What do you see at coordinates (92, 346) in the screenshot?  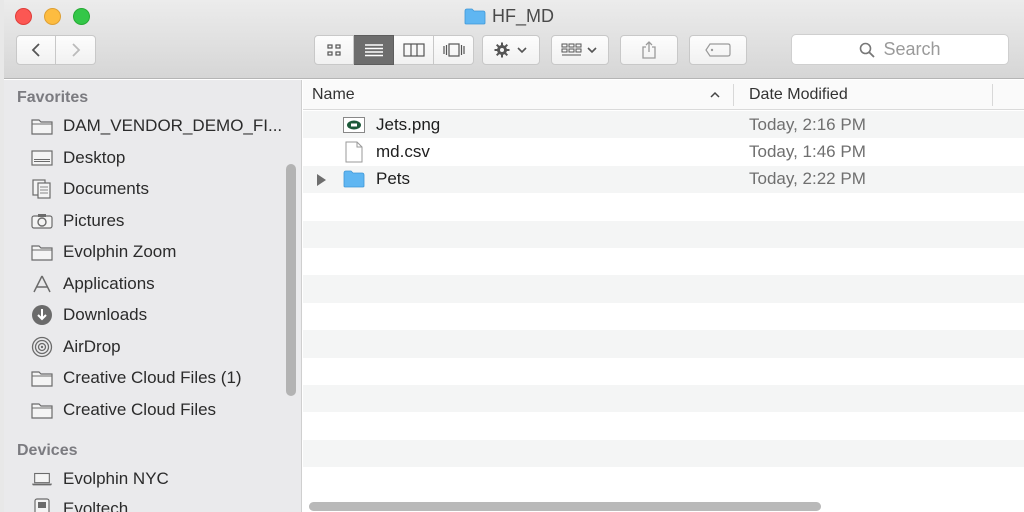 I see `sidebar-item-label: AirDrop` at bounding box center [92, 346].